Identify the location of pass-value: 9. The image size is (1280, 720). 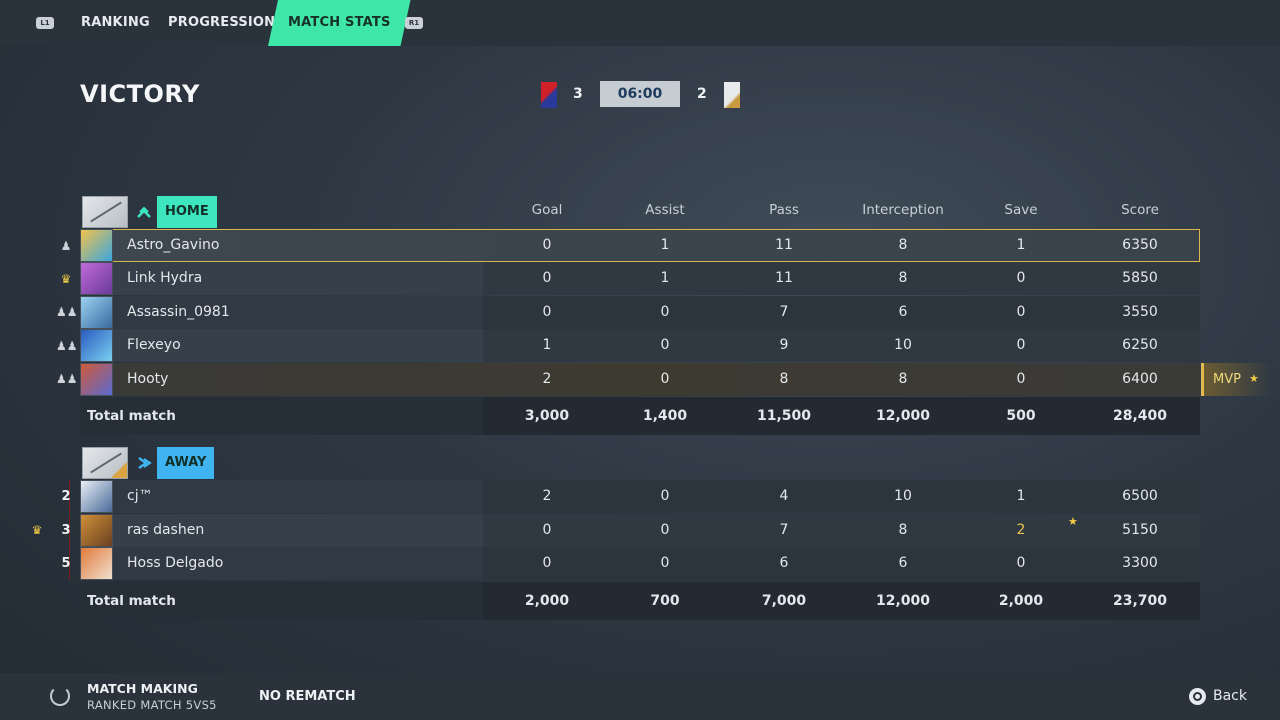
(784, 345).